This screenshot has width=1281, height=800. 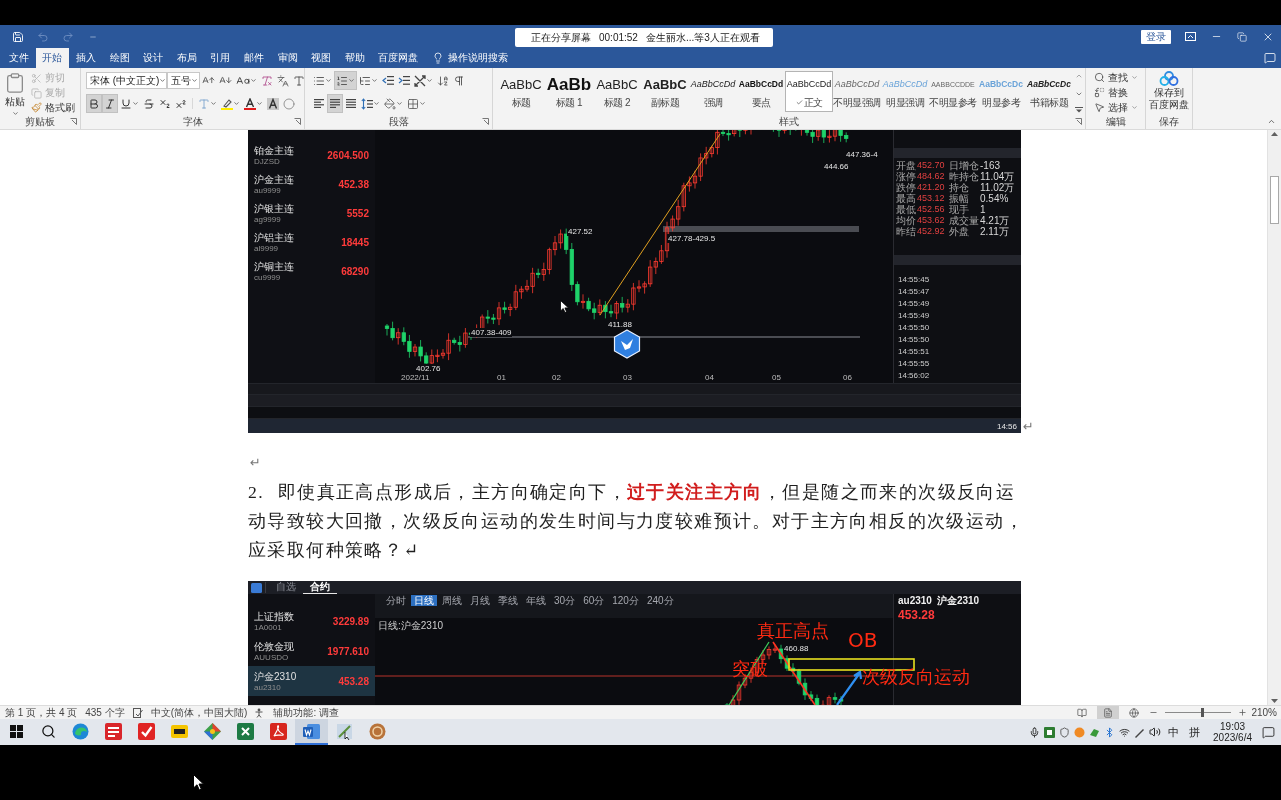 I want to click on ribbon-tab: 布局, so click(x=186, y=58).